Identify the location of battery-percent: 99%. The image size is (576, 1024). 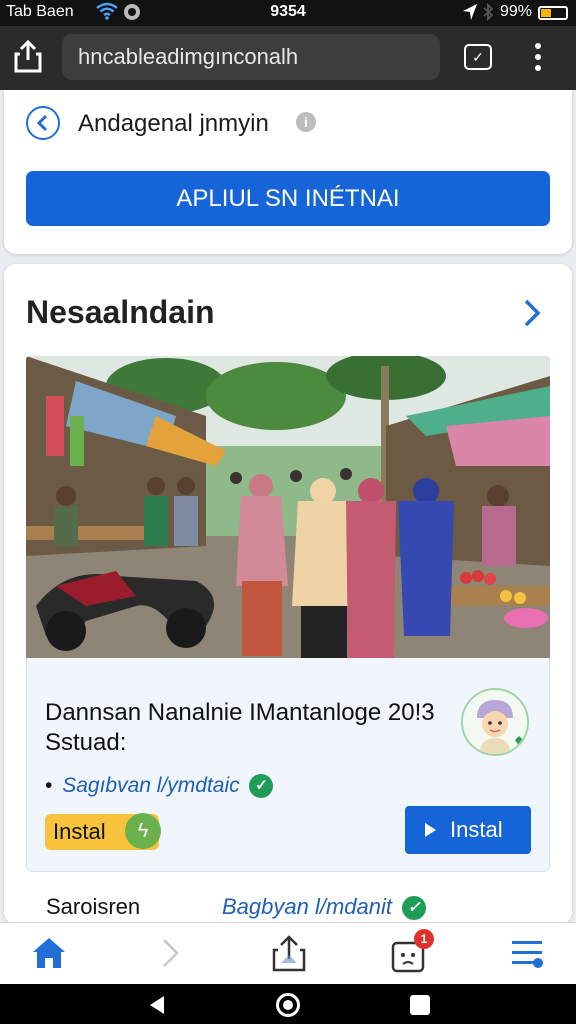
(516, 11).